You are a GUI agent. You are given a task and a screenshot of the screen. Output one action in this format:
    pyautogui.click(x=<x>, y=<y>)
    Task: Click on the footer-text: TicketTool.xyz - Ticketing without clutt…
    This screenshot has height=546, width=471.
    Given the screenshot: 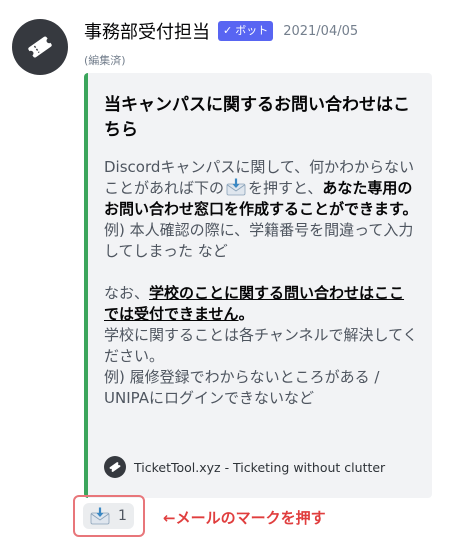 What is the action you would take?
    pyautogui.click(x=260, y=467)
    